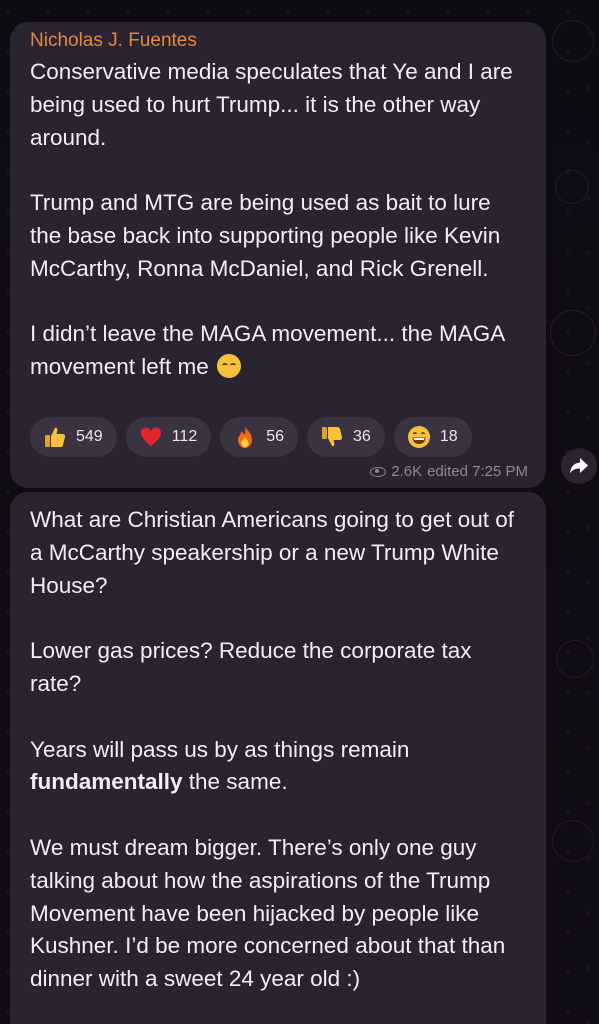 Image resolution: width=599 pixels, height=1024 pixels. I want to click on fire-icon, so click(245, 437).